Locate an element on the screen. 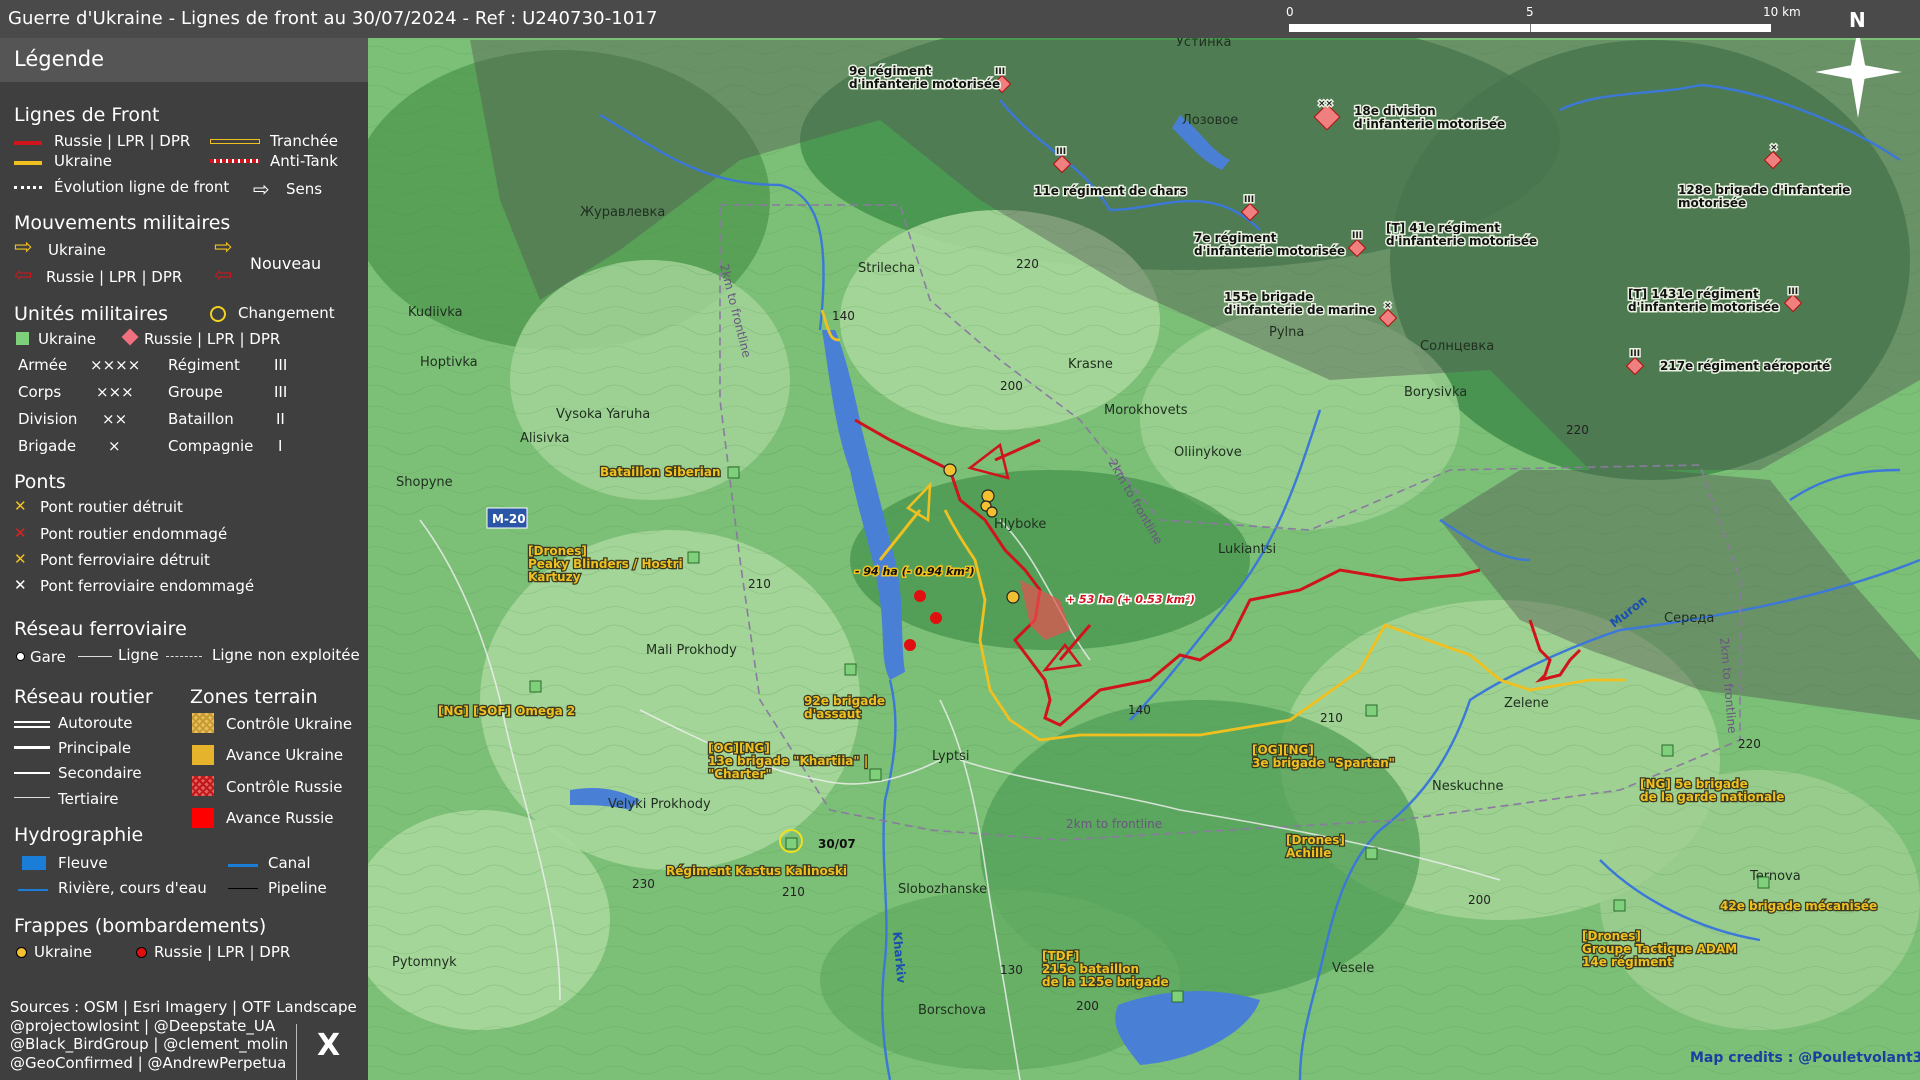 This screenshot has height=1080, width=1920. ukraine-unit-label: Régiment Kastus Kalinoski is located at coordinates (756, 871).